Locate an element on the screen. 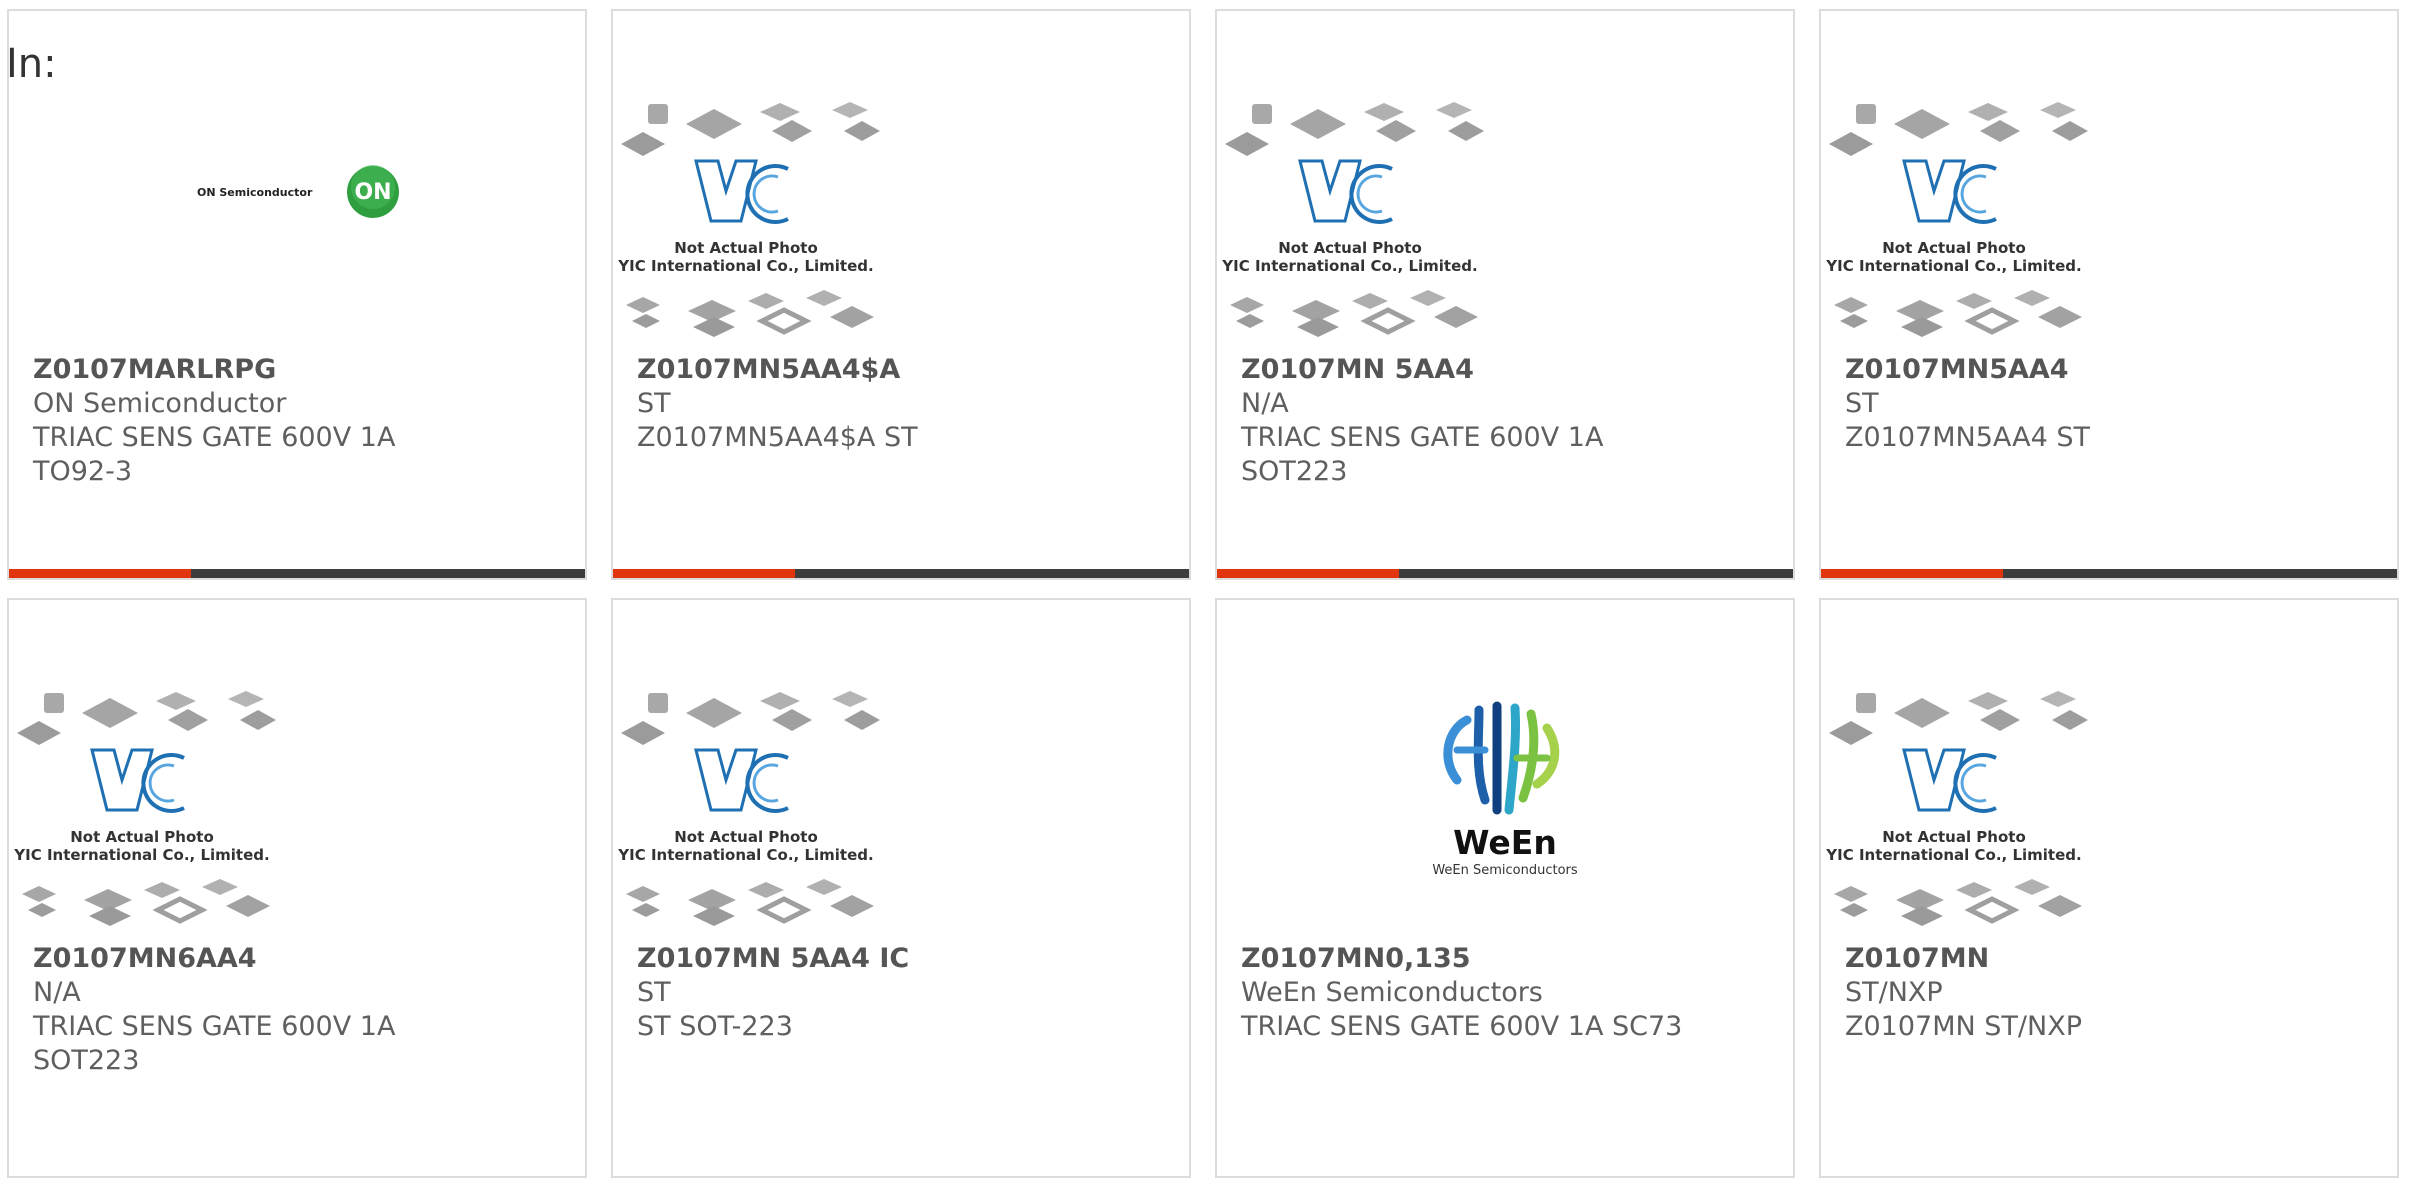  manufacturer-logo: WeEn WeEn Semiconductors is located at coordinates (1505, 810).